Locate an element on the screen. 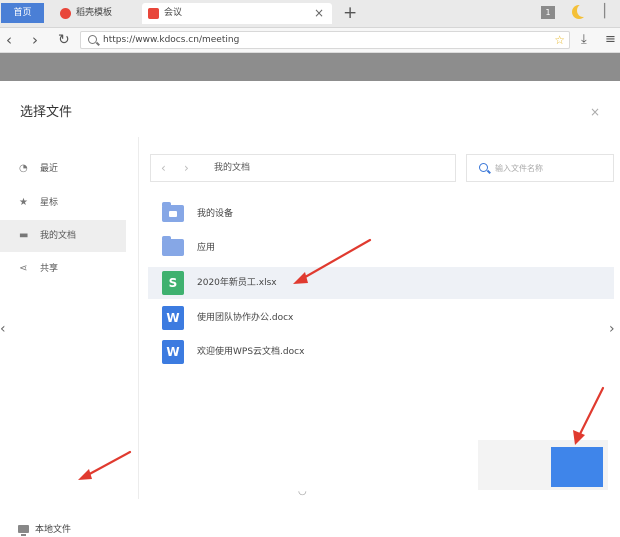 The image size is (620, 537). breadcrumb-path: 我的文档 is located at coordinates (232, 168).